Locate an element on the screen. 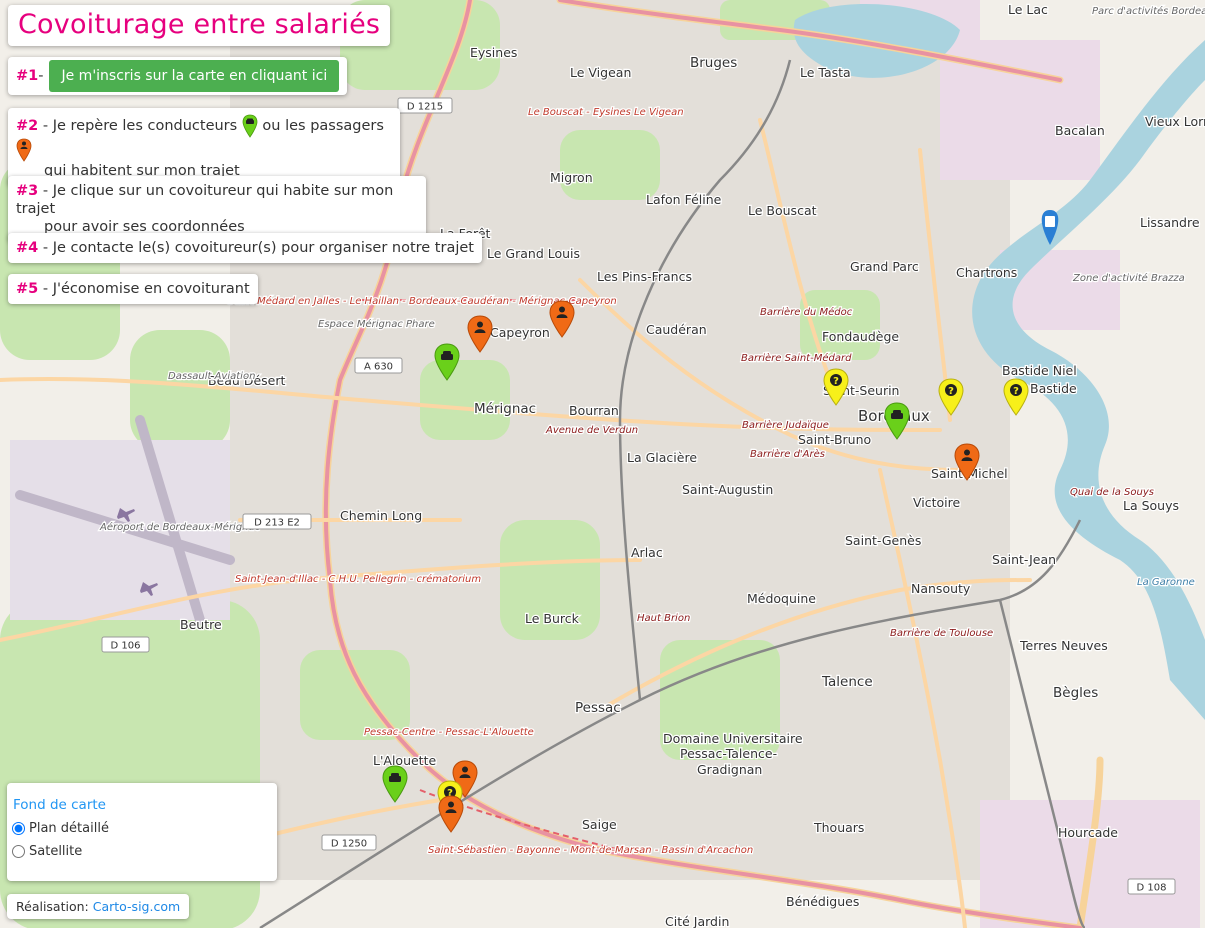 This screenshot has width=1205, height=928. map-label: Le Bouscat - Eysines Le Vigean is located at coordinates (606, 112).